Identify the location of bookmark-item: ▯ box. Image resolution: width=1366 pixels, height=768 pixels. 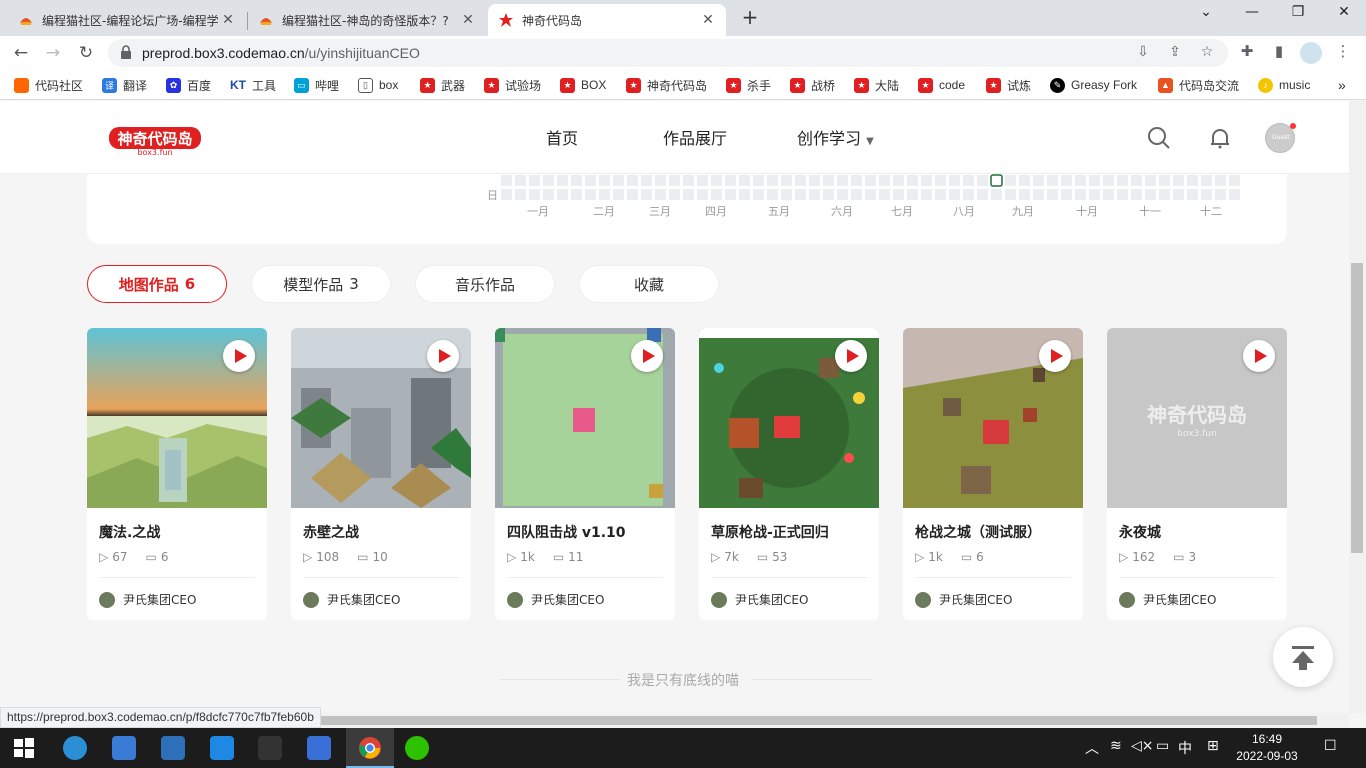
(378, 85).